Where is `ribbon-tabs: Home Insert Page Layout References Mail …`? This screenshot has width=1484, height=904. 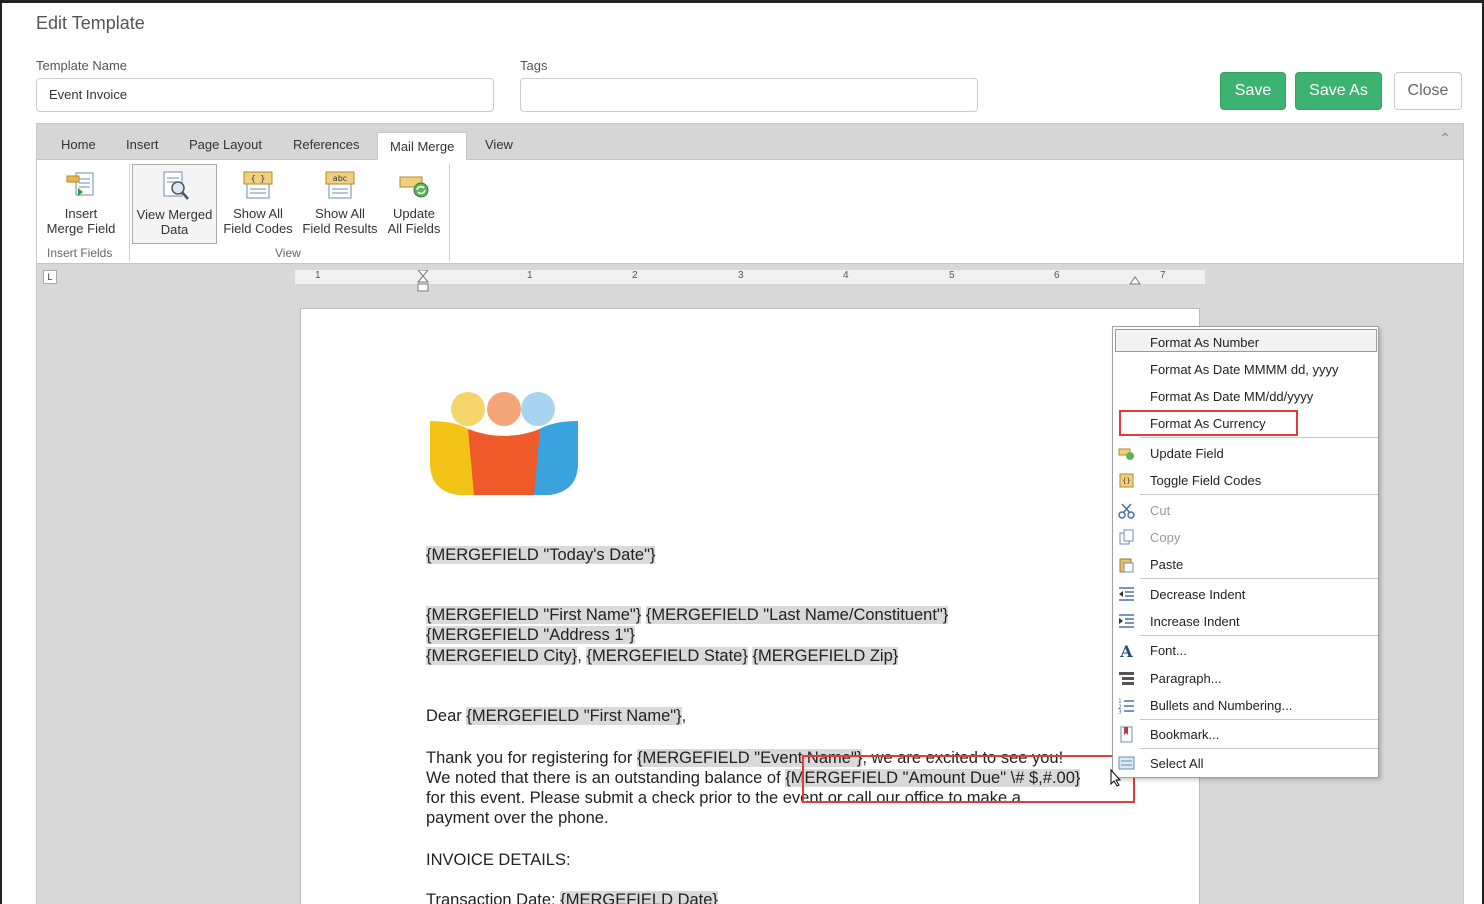 ribbon-tabs: Home Insert Page Layout References Mail … is located at coordinates (750, 142).